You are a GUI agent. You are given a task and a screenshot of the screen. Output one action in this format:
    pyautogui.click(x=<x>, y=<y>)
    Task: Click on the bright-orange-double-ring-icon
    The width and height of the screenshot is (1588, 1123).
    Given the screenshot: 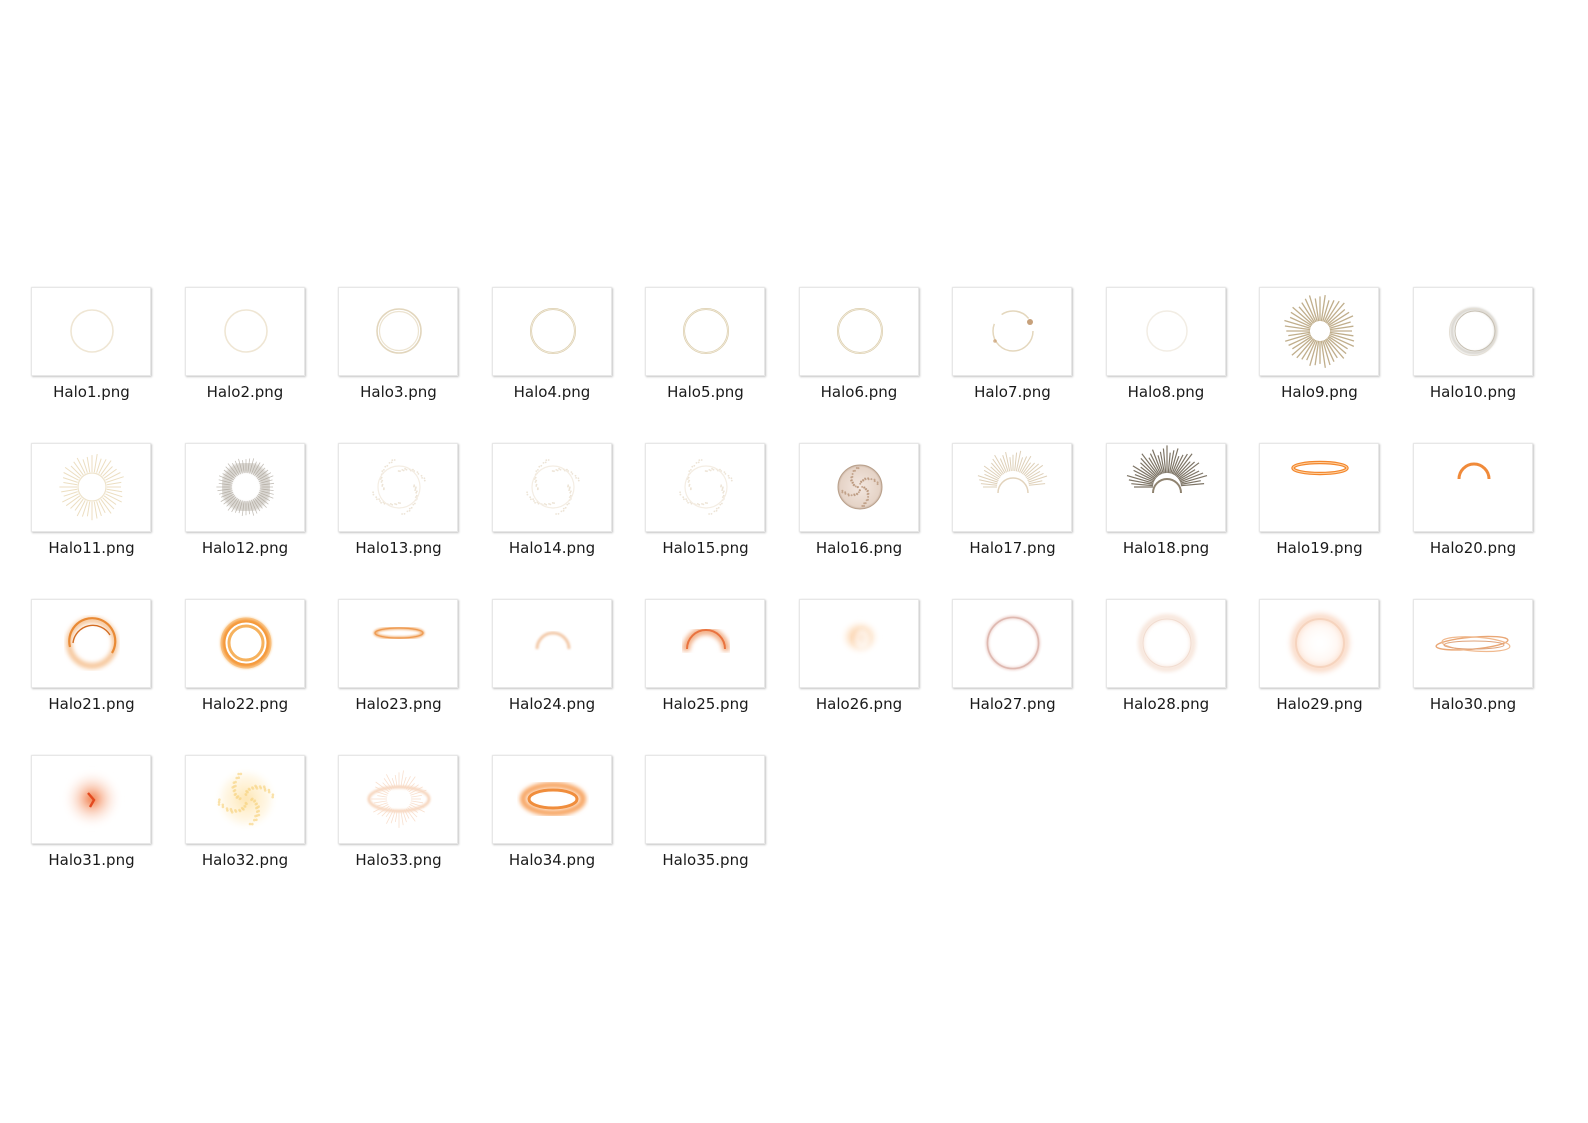 What is the action you would take?
    pyautogui.click(x=245, y=643)
    